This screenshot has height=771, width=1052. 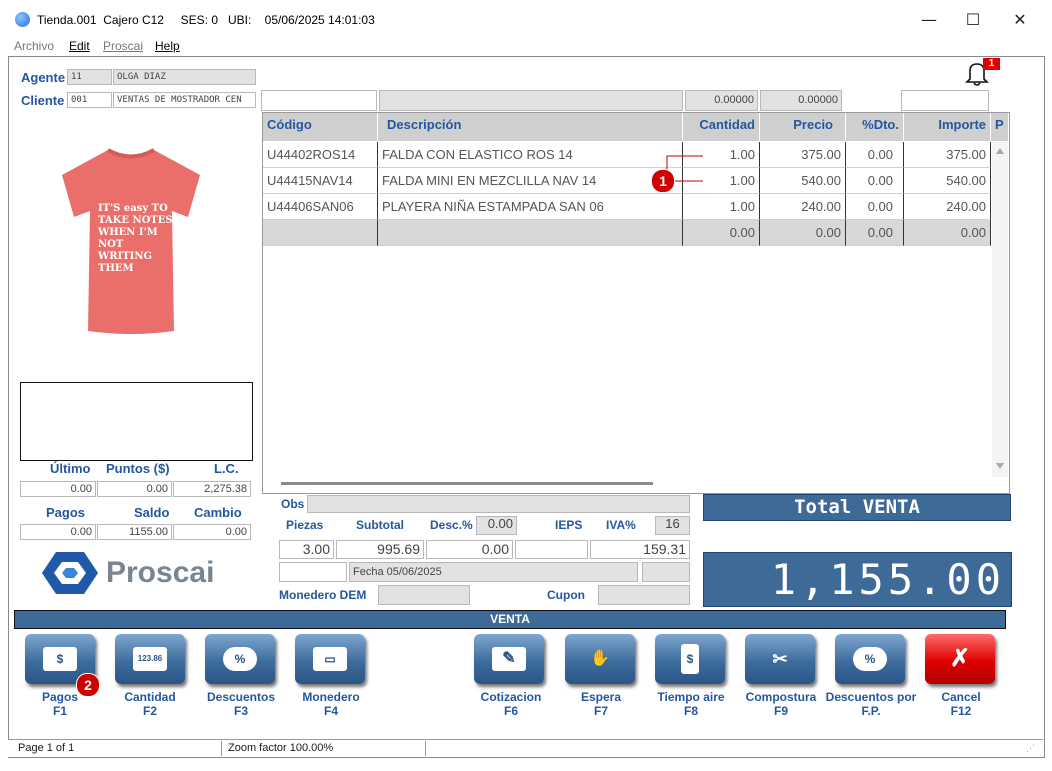 What do you see at coordinates (320, 207) in the screenshot?
I see `table-cell: U44406SAN06` at bounding box center [320, 207].